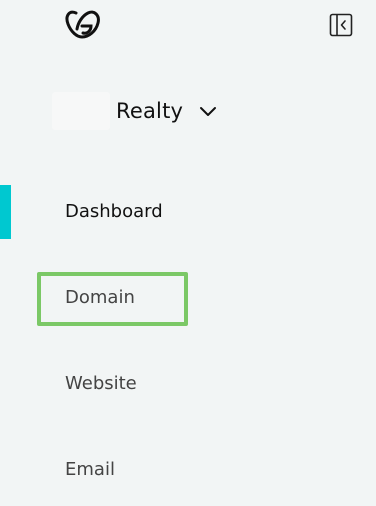  What do you see at coordinates (150, 111) in the screenshot?
I see `account-name: Realty` at bounding box center [150, 111].